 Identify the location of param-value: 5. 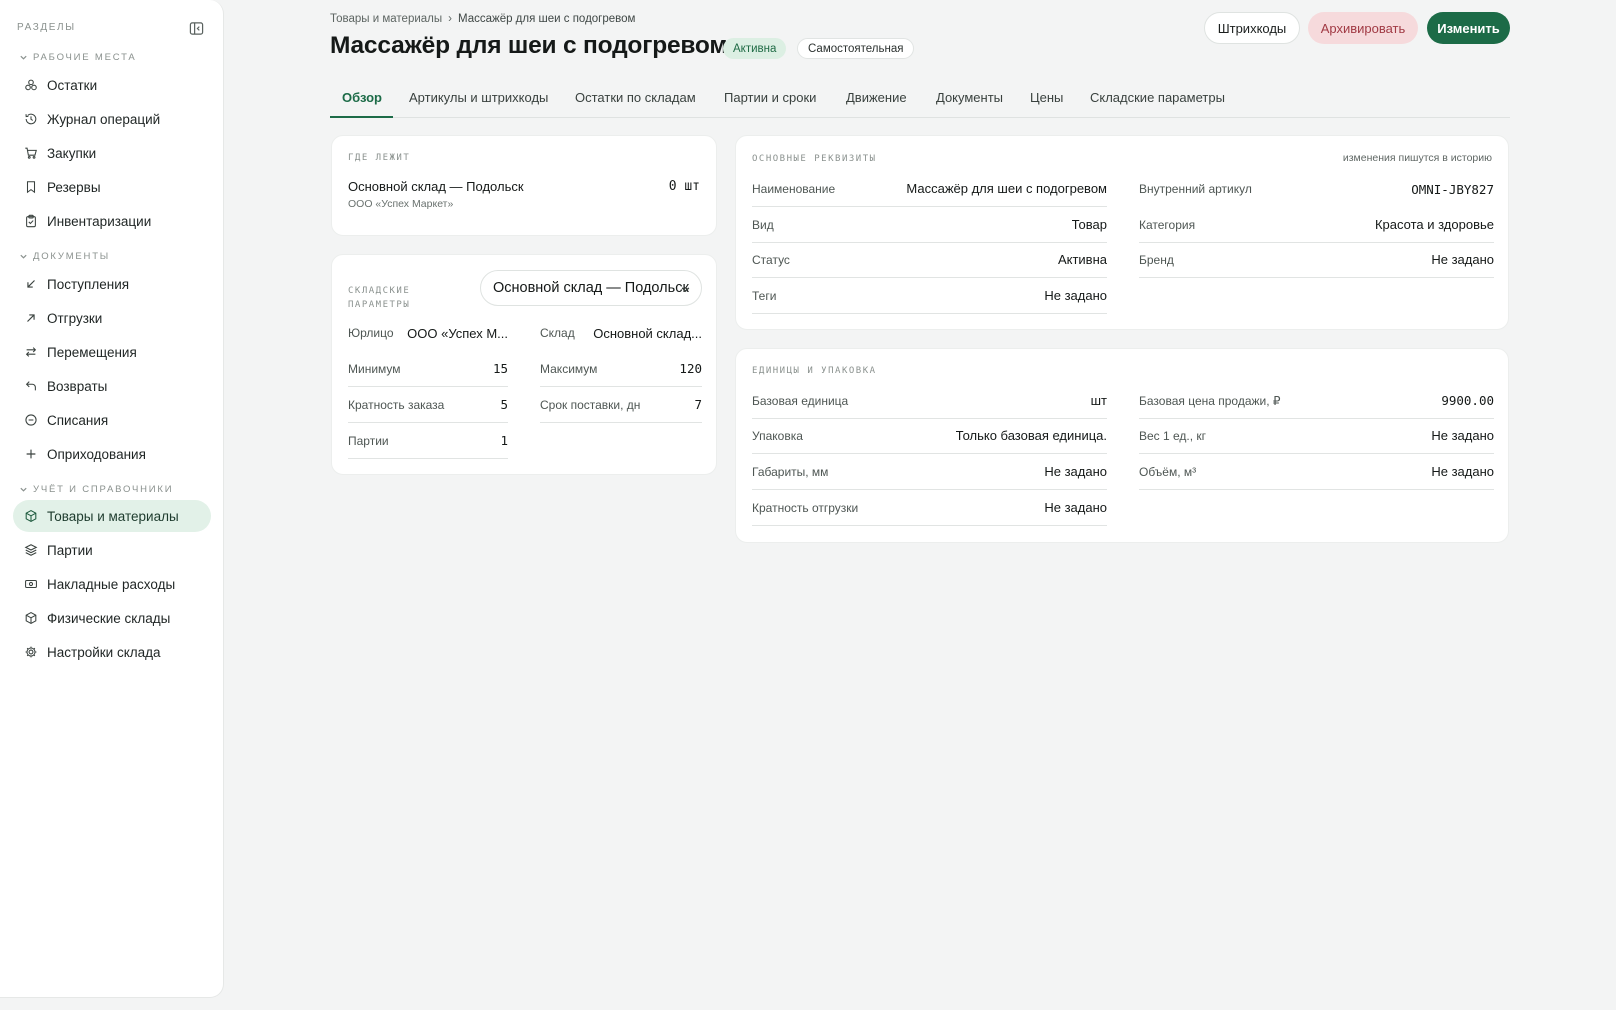
(504, 404).